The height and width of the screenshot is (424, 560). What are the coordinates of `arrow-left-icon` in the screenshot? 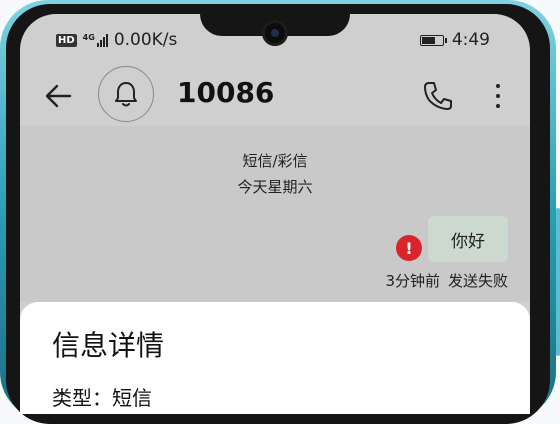 It's located at (58, 96).